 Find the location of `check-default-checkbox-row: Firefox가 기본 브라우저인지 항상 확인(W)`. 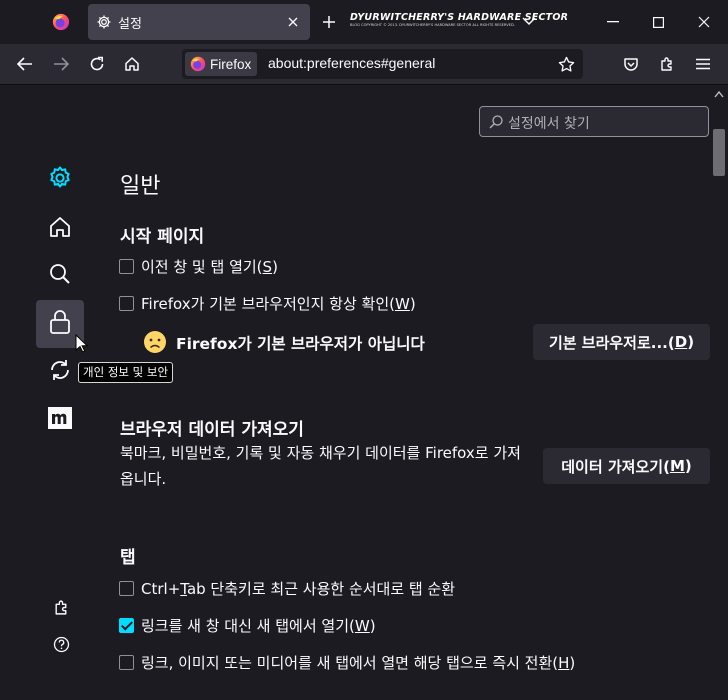

check-default-checkbox-row: Firefox가 기본 브라우저인지 항상 확인(W) is located at coordinates (267, 303).